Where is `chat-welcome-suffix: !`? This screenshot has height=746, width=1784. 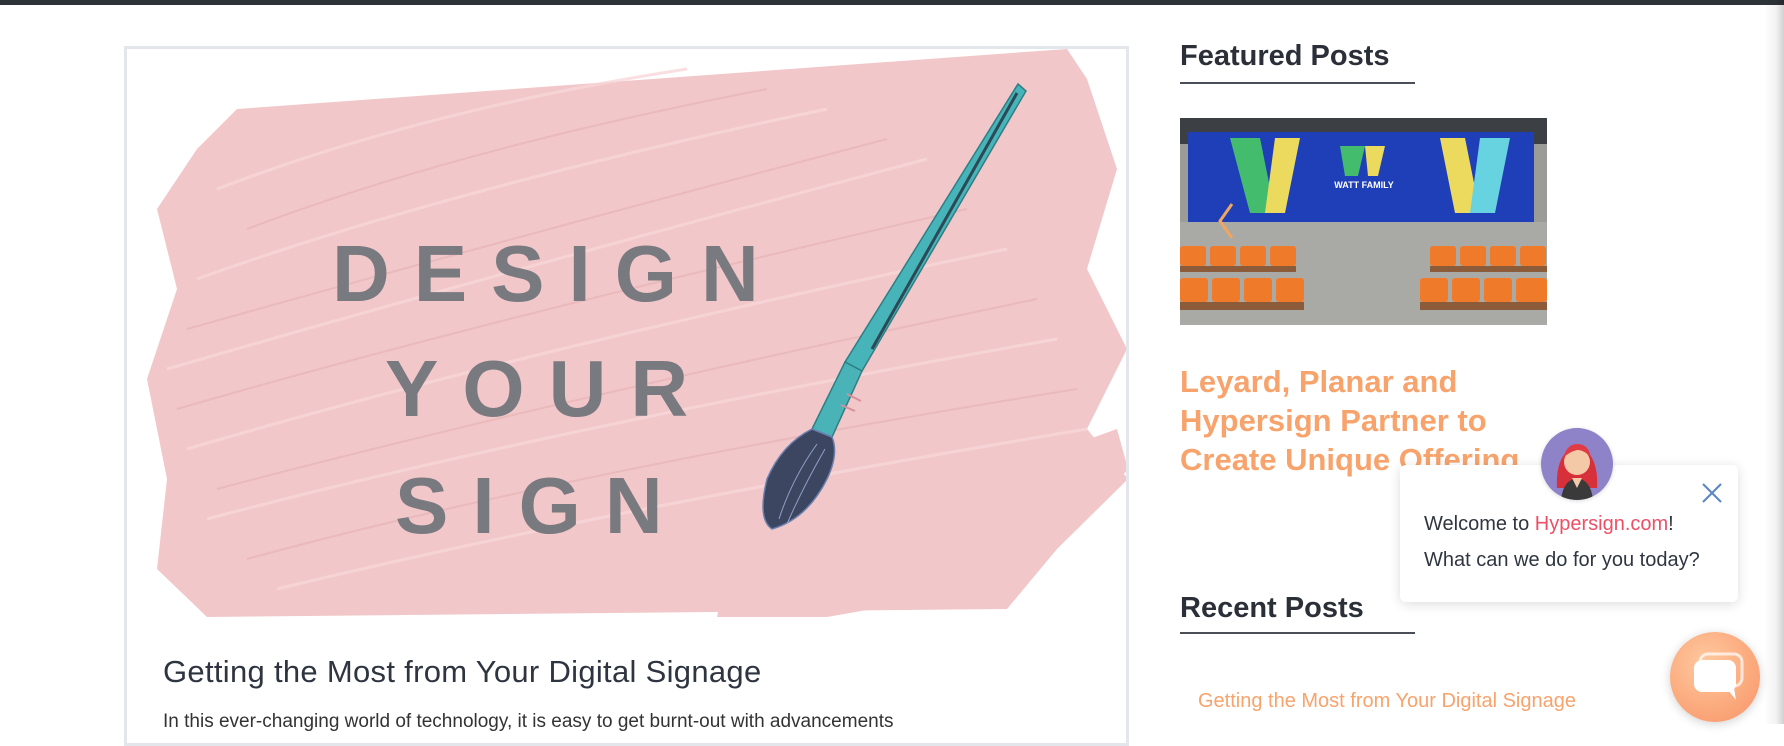 chat-welcome-suffix: ! is located at coordinates (1671, 524).